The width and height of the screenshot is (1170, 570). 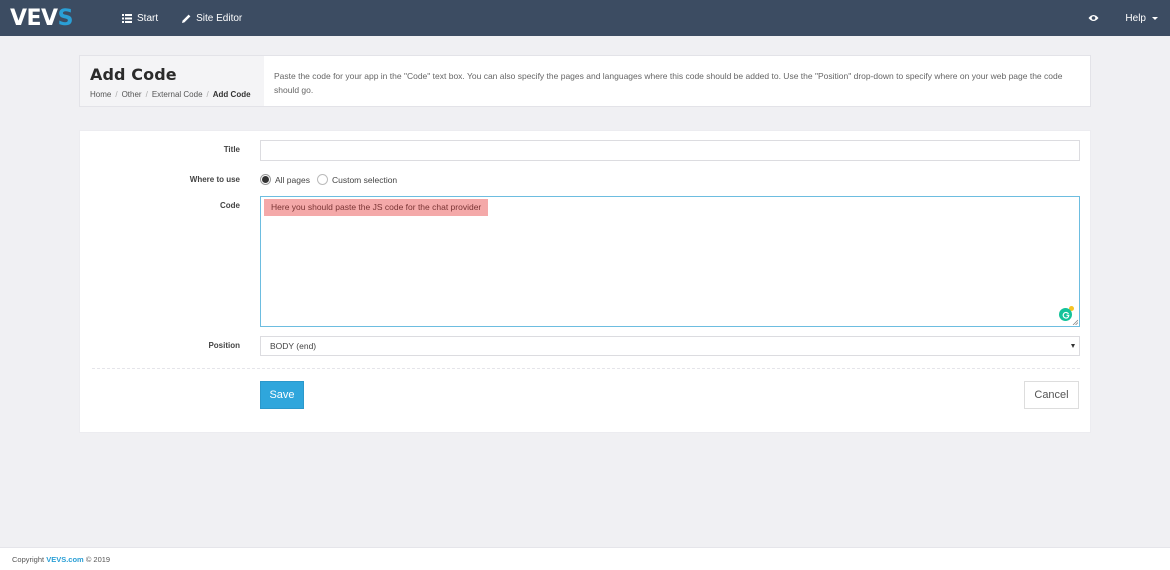 I want to click on cancel-button: Cancel, so click(x=1051, y=395).